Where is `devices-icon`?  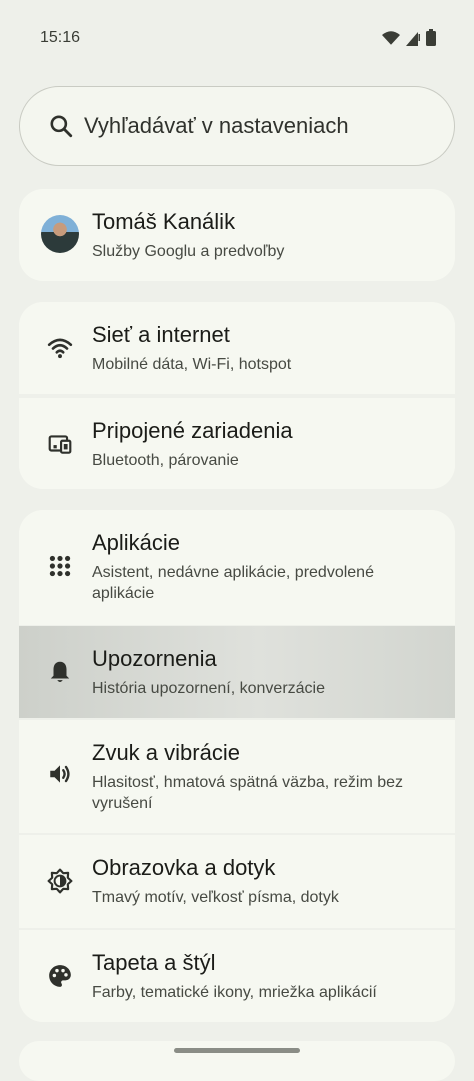 devices-icon is located at coordinates (60, 444).